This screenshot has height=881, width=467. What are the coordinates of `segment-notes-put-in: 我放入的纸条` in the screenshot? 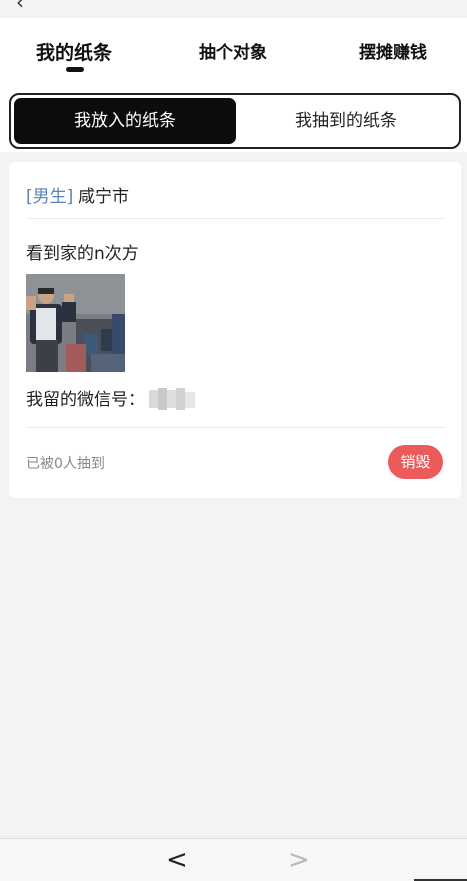 It's located at (125, 121).